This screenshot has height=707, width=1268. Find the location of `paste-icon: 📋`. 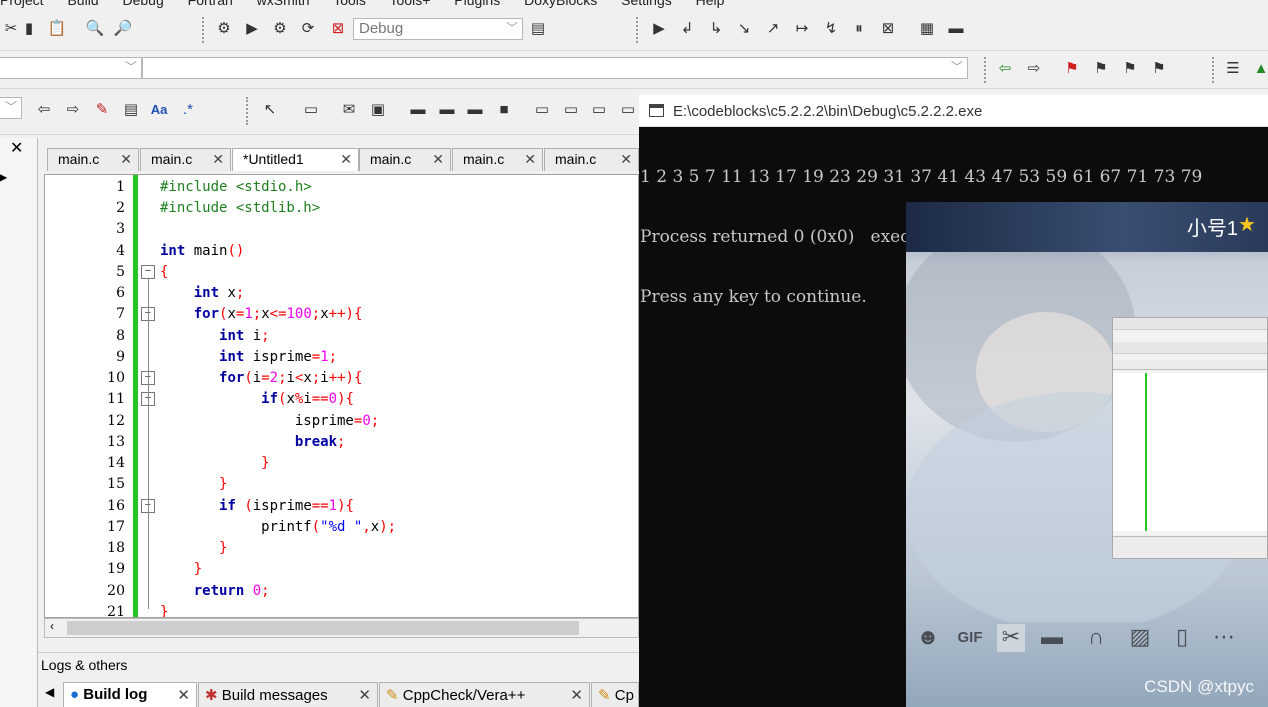

paste-icon: 📋 is located at coordinates (57, 28).